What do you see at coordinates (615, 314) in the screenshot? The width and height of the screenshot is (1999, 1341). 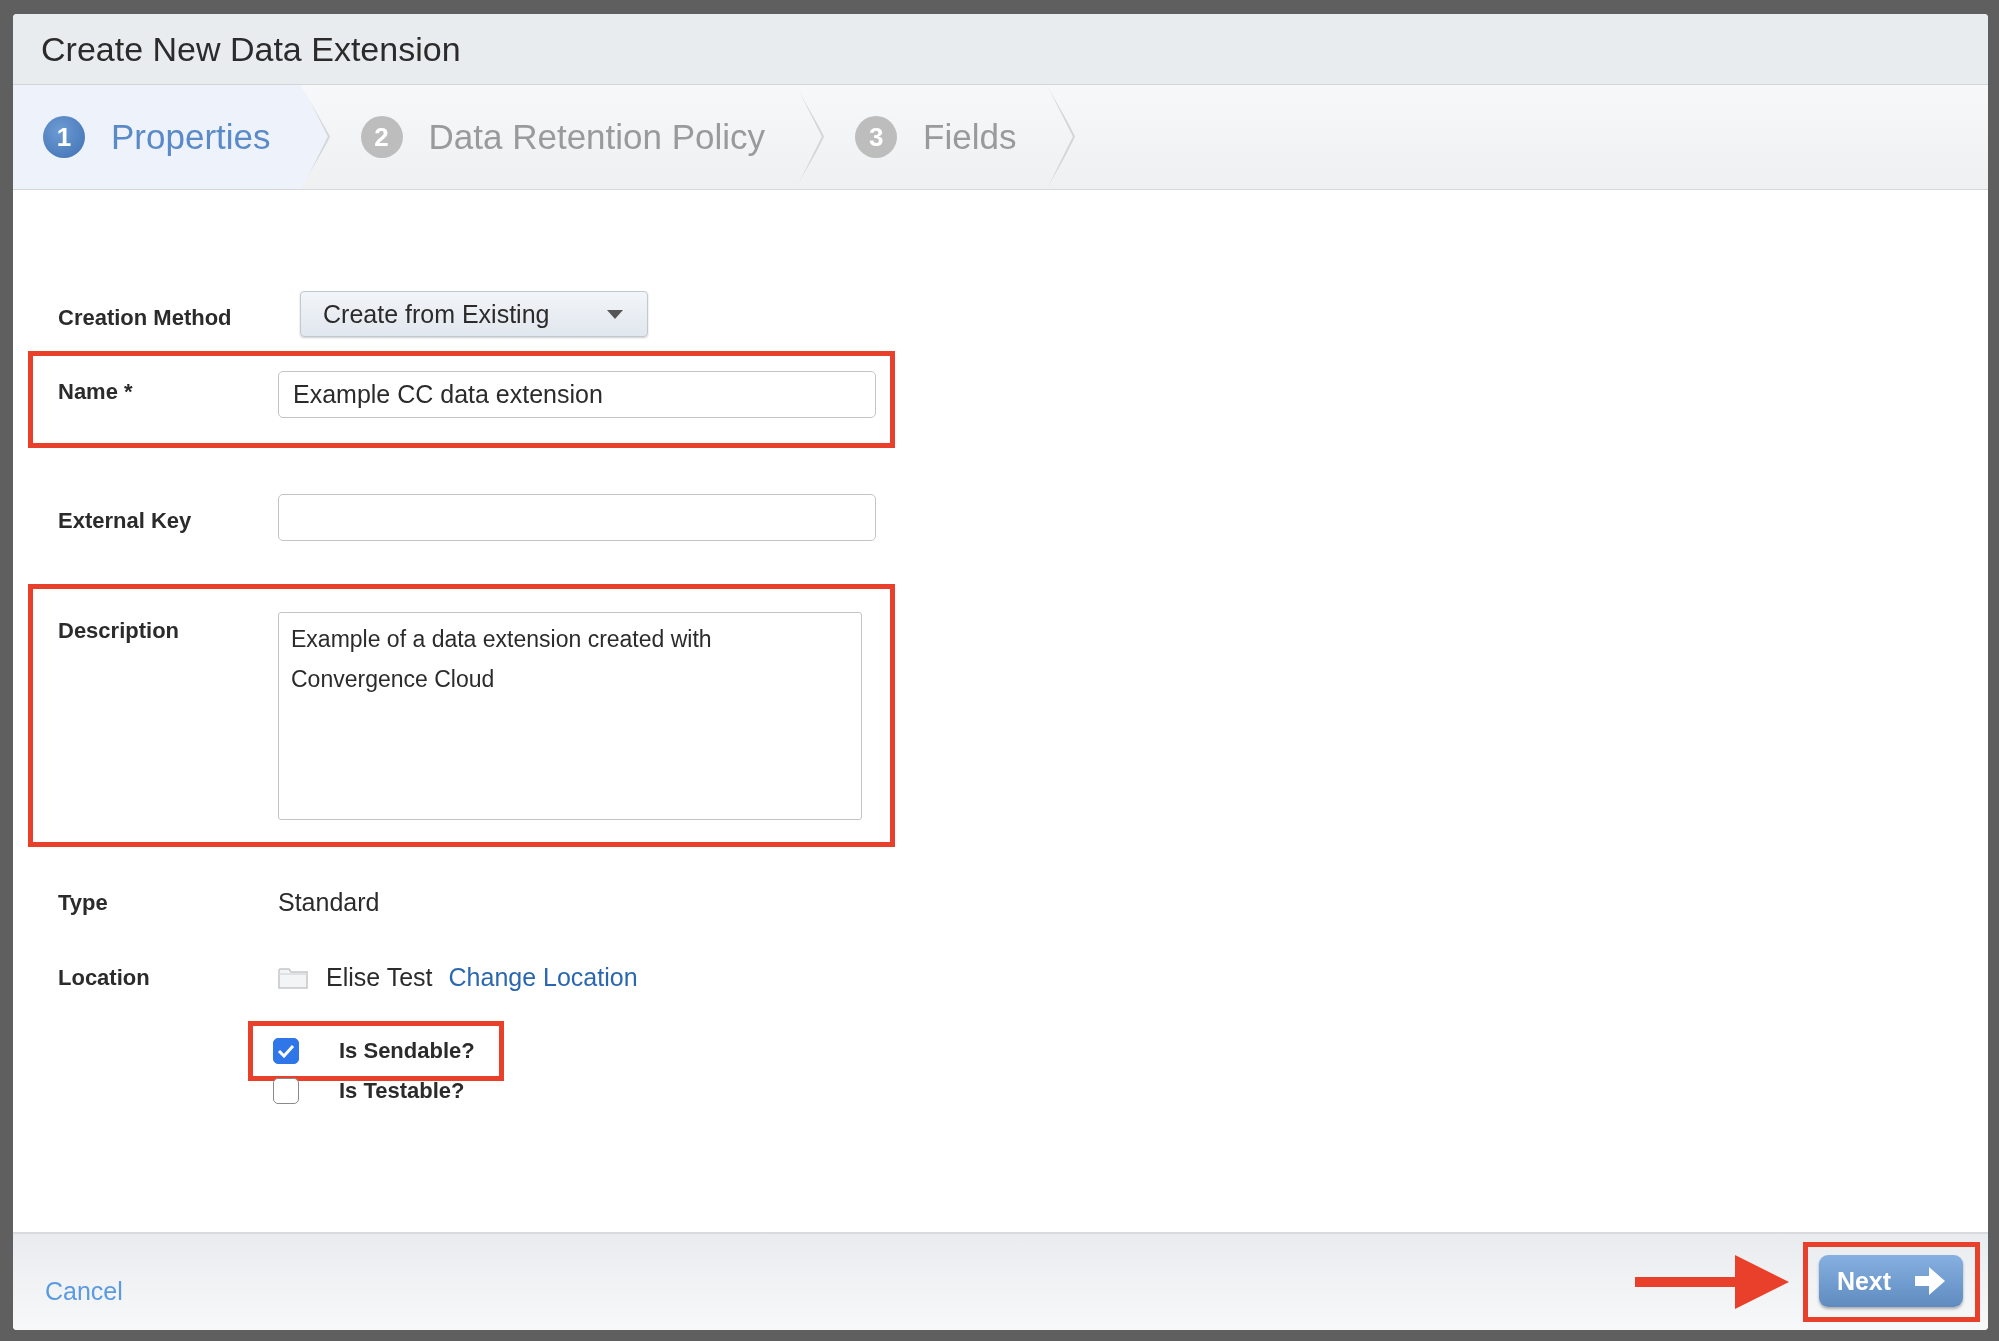 I see `caret-icon` at bounding box center [615, 314].